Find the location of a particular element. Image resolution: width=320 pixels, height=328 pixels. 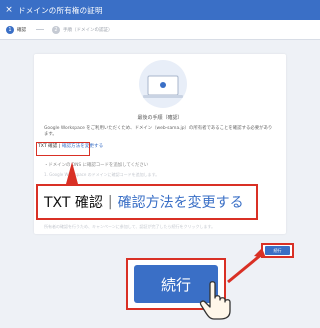

arrow-head-icon is located at coordinates (260, 253).